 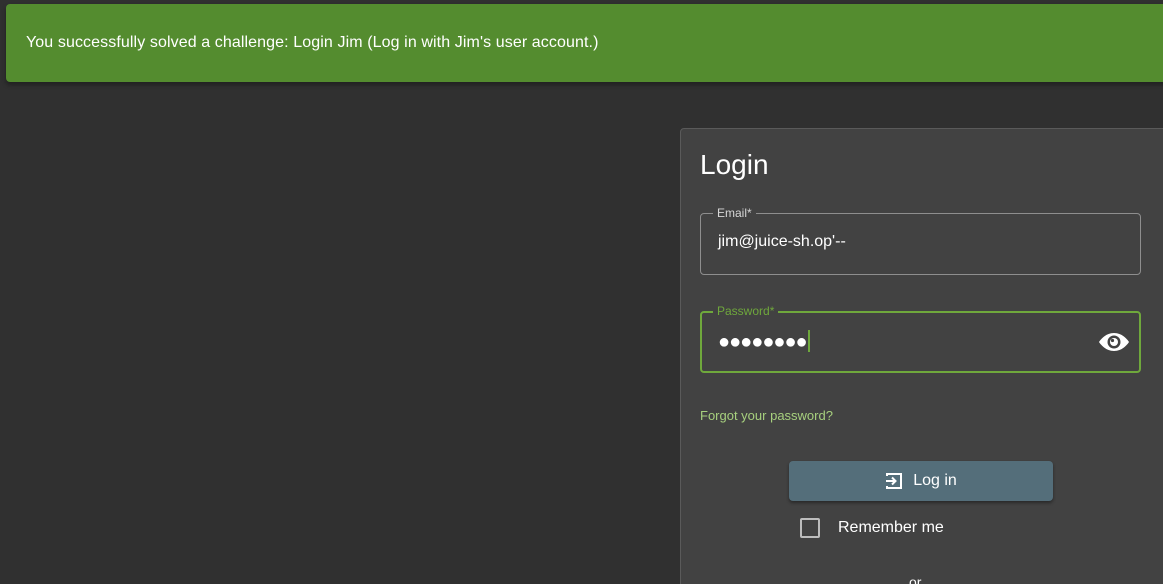 What do you see at coordinates (891, 527) in the screenshot?
I see `remember-me-label: Remember me` at bounding box center [891, 527].